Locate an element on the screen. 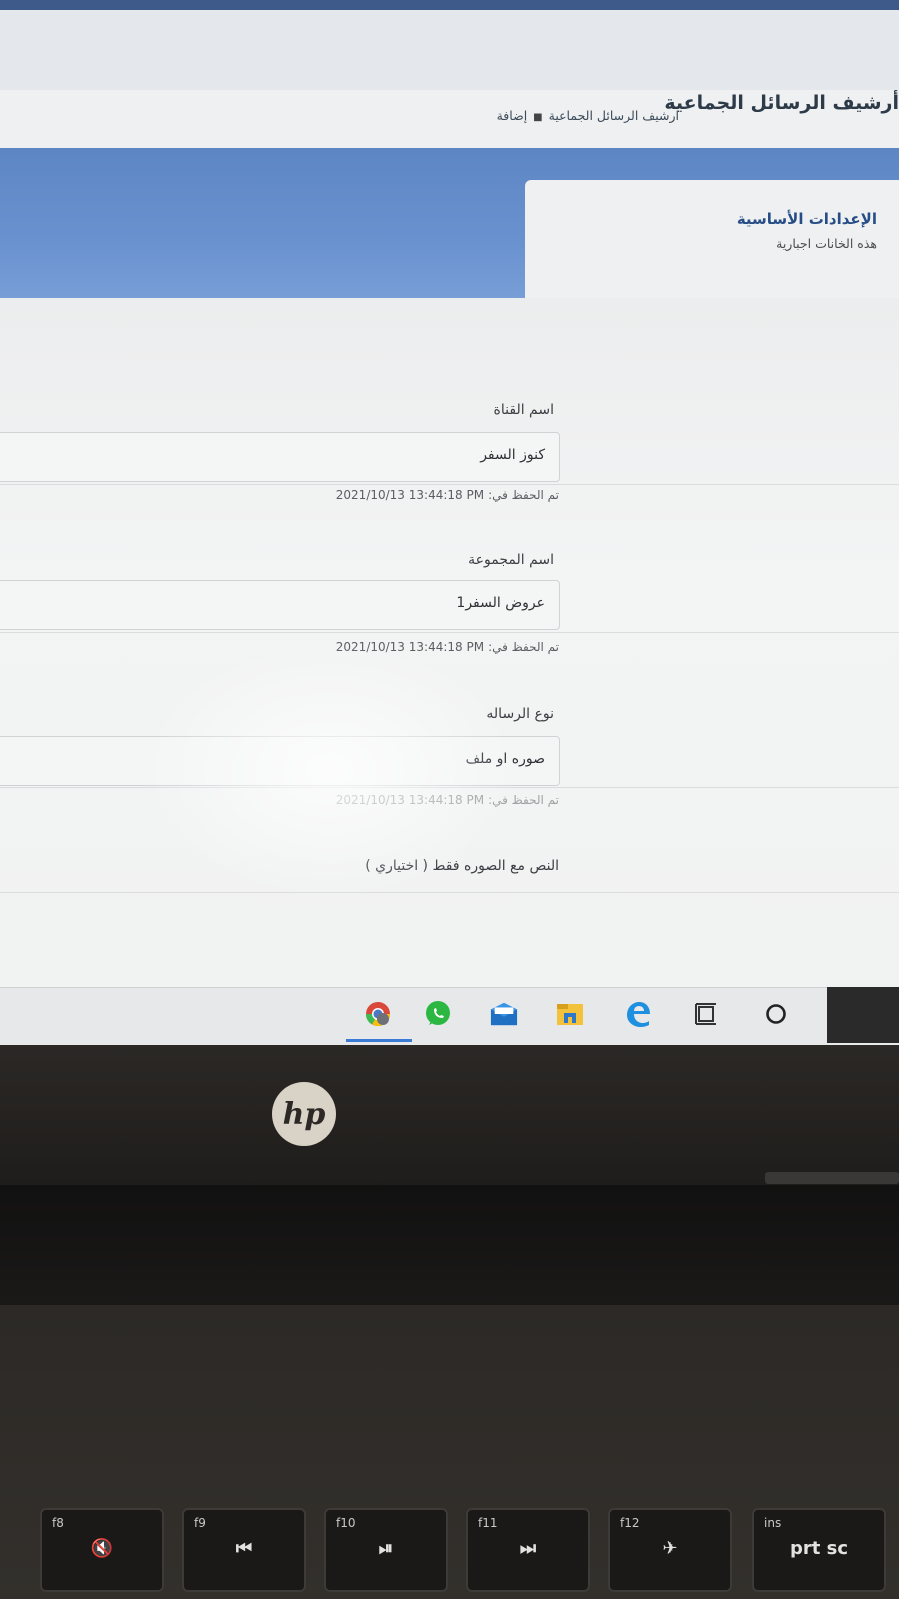  message-type-value: صوره او ملف is located at coordinates (505, 759).